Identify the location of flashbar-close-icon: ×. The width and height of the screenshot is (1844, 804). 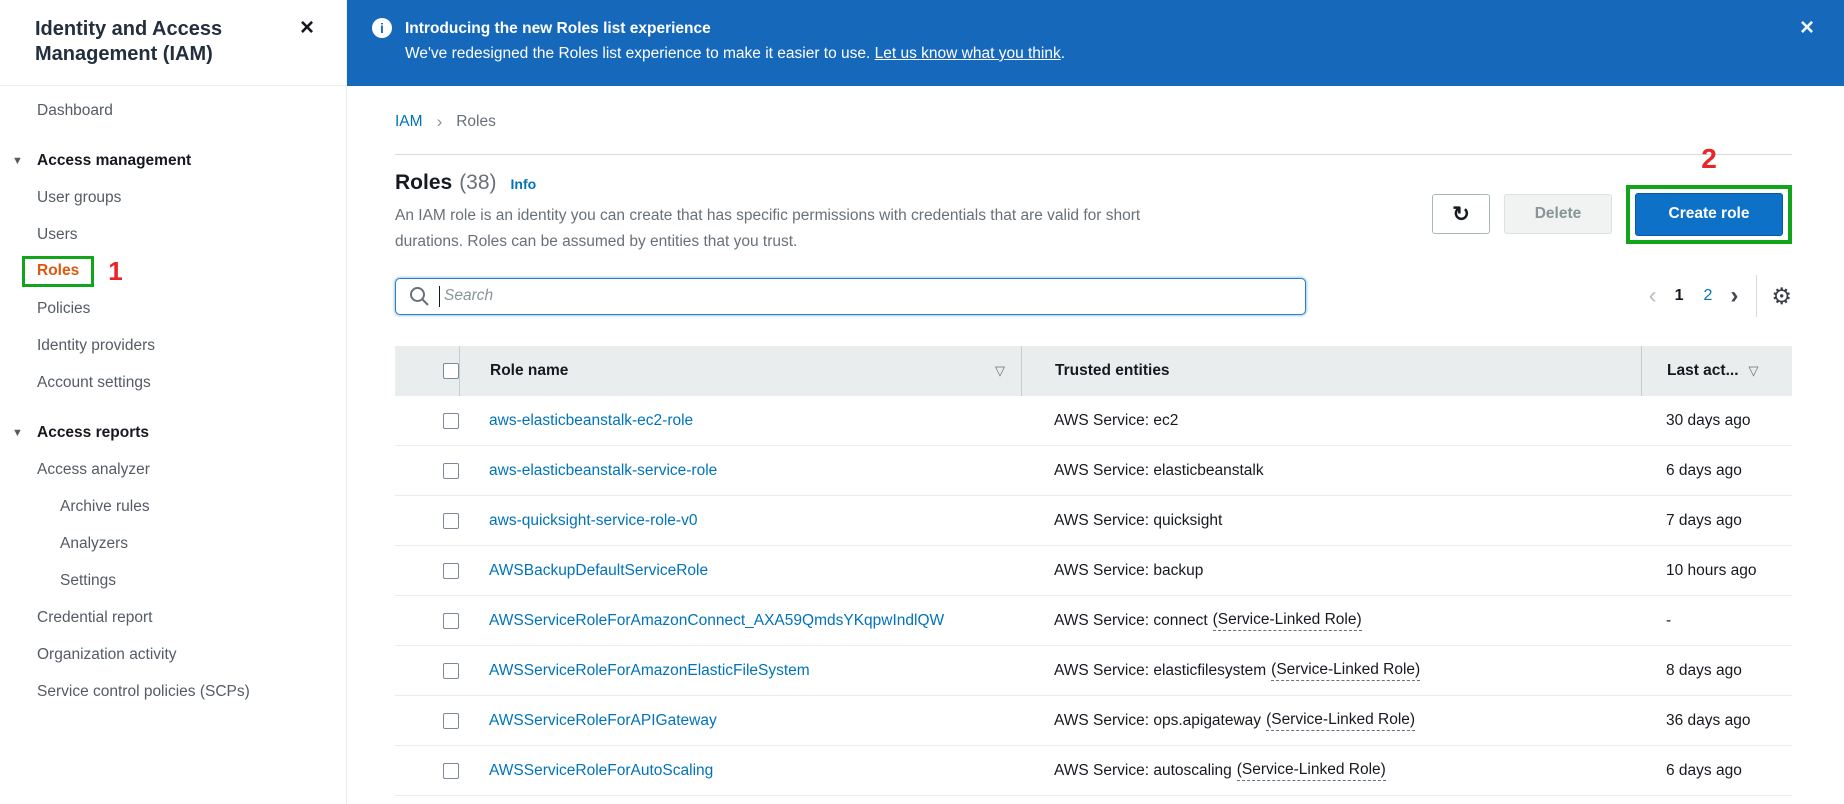
(1807, 28).